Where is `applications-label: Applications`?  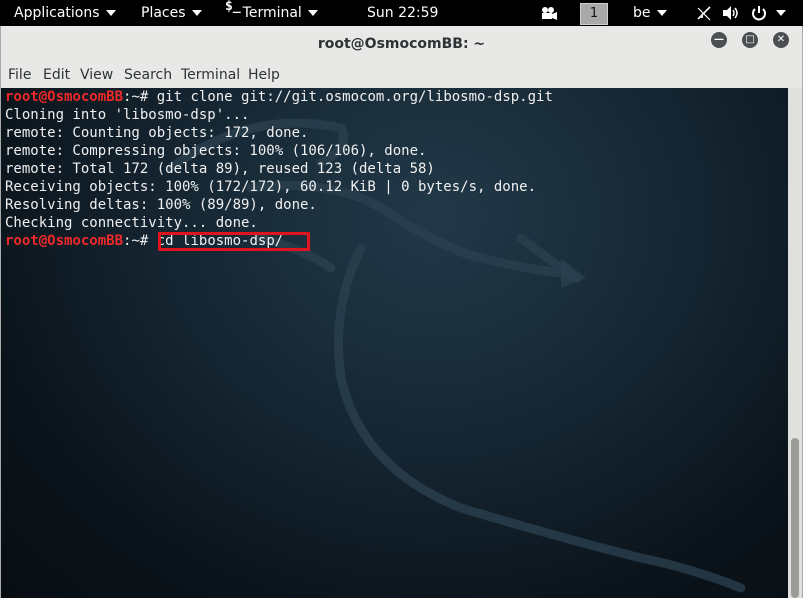
applications-label: Applications is located at coordinates (57, 13).